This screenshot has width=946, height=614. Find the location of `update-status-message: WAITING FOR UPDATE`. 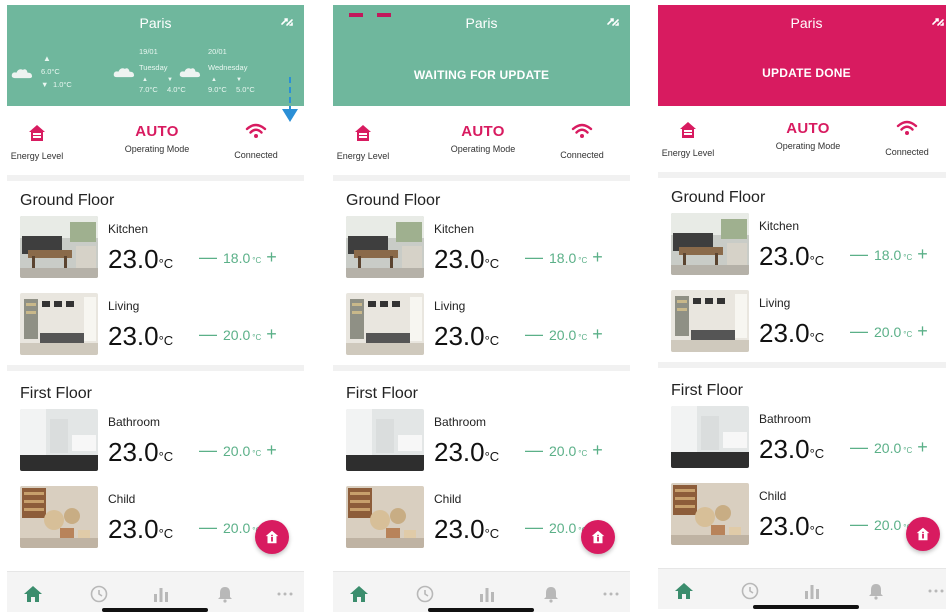

update-status-message: WAITING FOR UPDATE is located at coordinates (481, 75).